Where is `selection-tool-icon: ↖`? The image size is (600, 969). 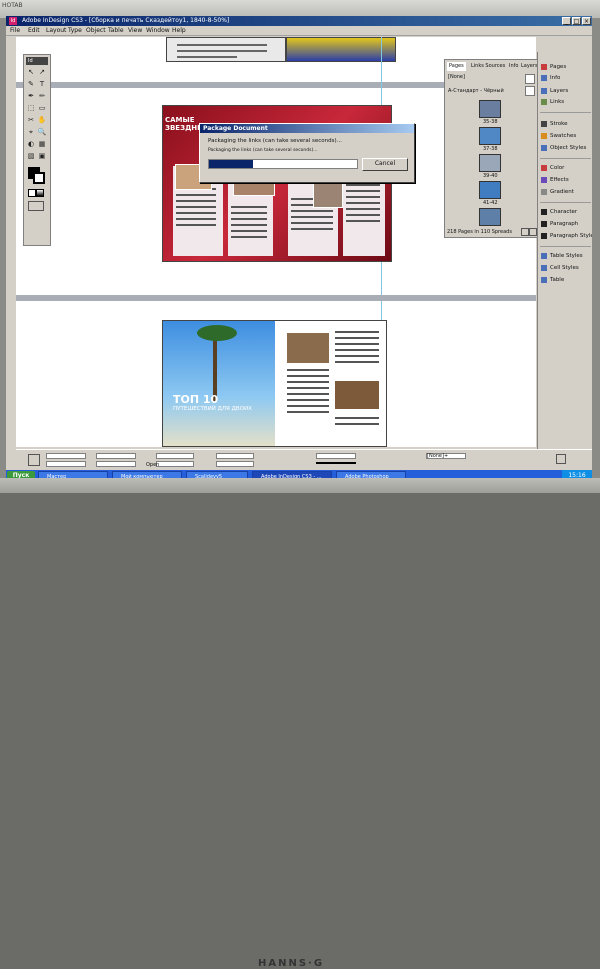 selection-tool-icon: ↖ is located at coordinates (31, 72).